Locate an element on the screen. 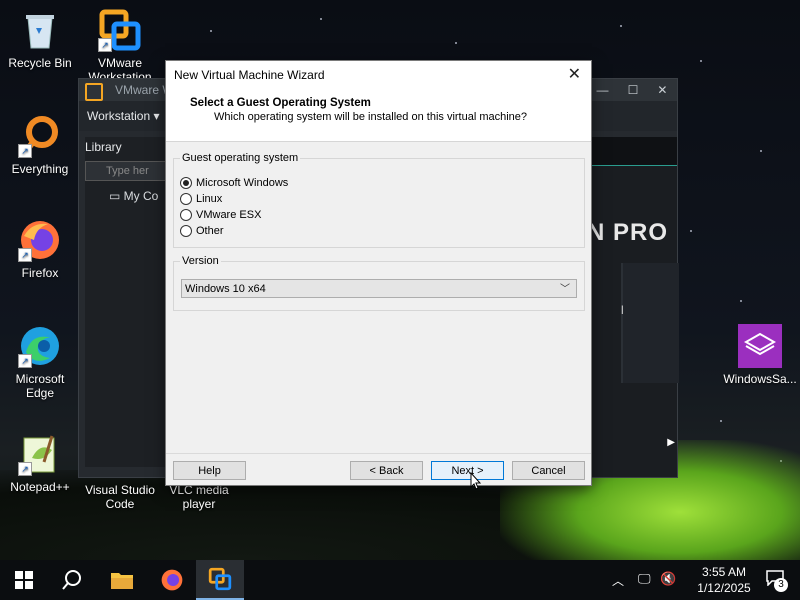  content-panel: l is located at coordinates (650, 323).